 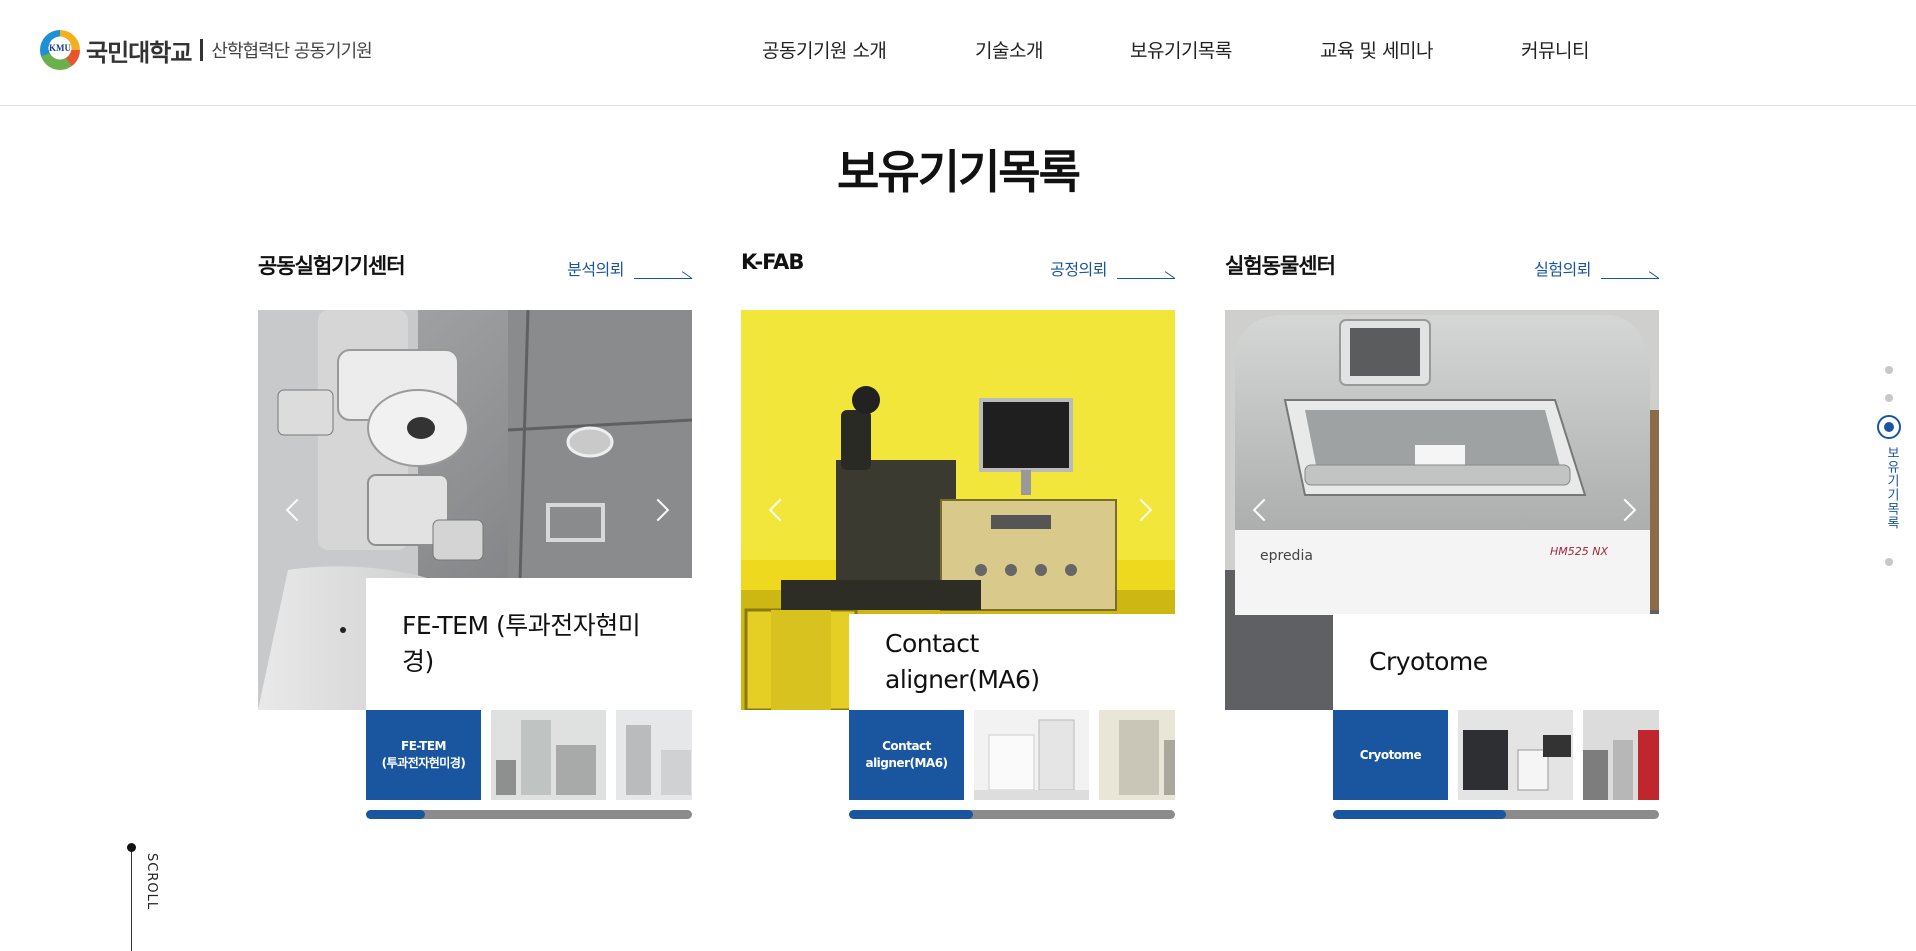 I want to click on center-title: K-FAB, so click(x=772, y=262).